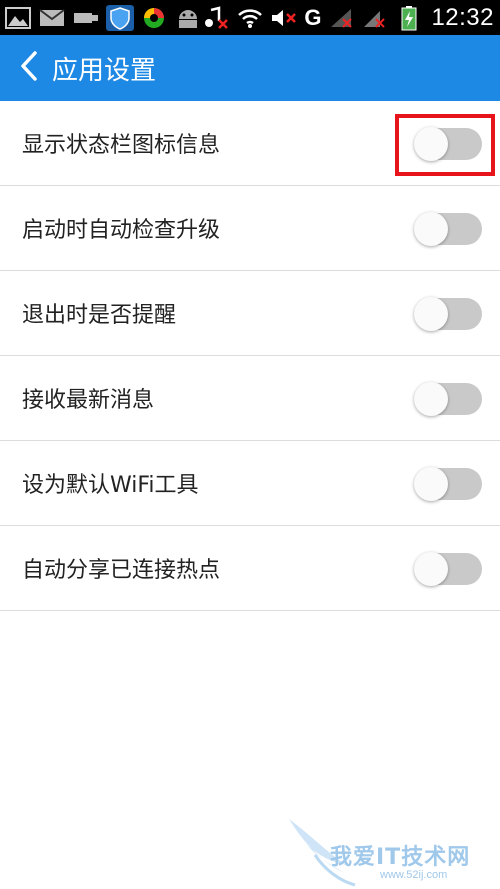 The width and height of the screenshot is (500, 889). I want to click on setting-label: 退出时是否提醒, so click(99, 315).